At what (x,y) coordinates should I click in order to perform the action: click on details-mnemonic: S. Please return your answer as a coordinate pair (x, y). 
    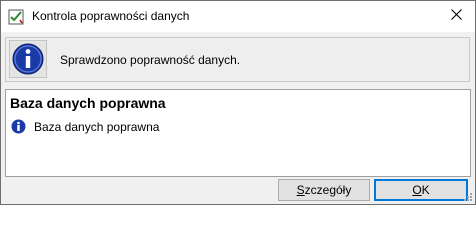
    Looking at the image, I should click on (300, 190).